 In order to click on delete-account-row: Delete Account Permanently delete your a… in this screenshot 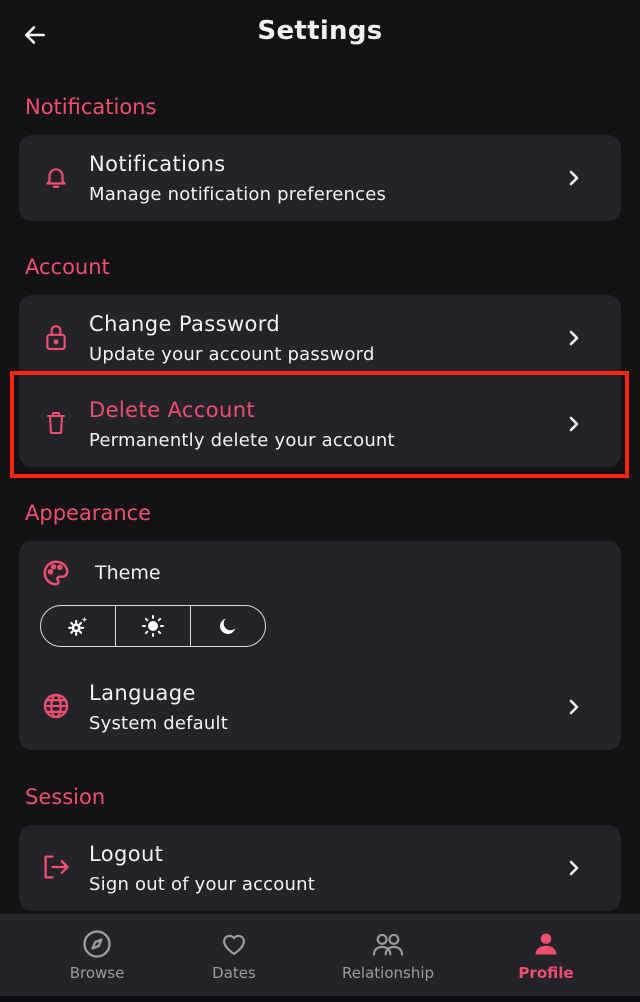, I will do `click(320, 424)`.